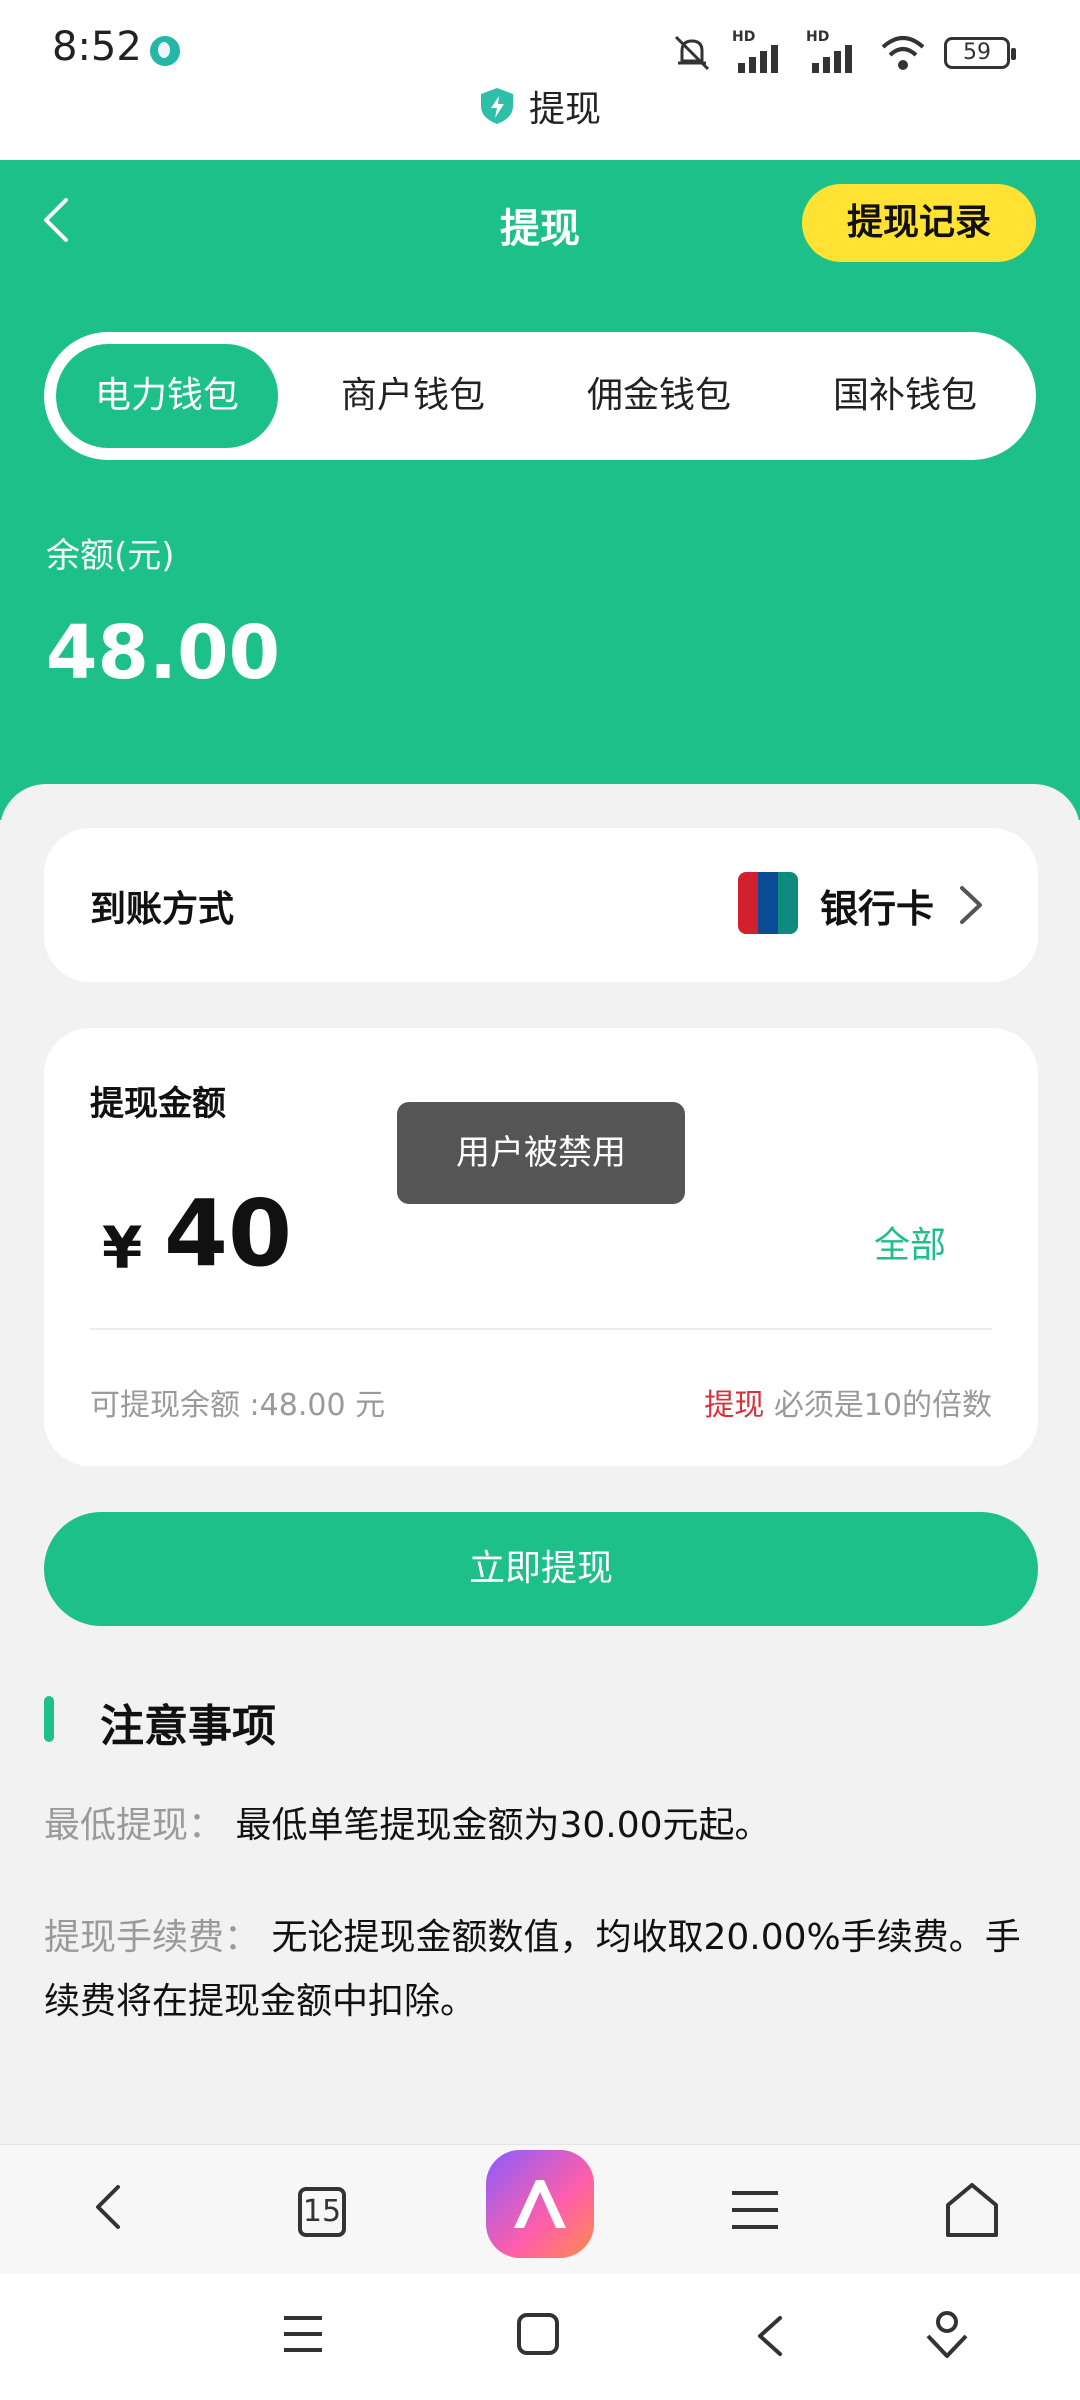 This screenshot has height=2400, width=1080. What do you see at coordinates (540, 396) in the screenshot?
I see `wallet-tabs: 电力钱包 商户钱包 佣金钱包 国补钱包` at bounding box center [540, 396].